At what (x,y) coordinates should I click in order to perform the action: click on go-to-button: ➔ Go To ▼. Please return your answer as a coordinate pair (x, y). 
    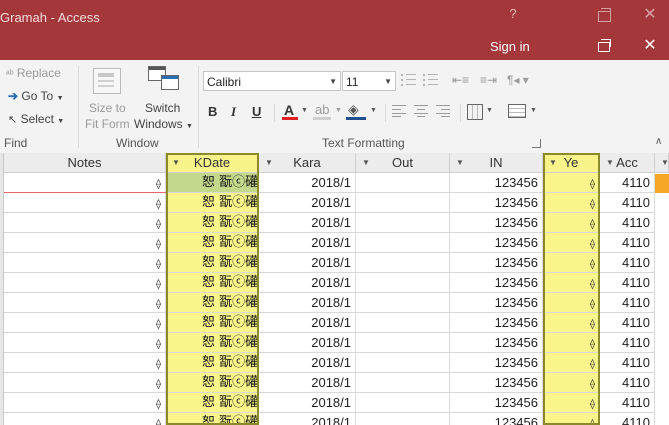
    Looking at the image, I should click on (36, 96).